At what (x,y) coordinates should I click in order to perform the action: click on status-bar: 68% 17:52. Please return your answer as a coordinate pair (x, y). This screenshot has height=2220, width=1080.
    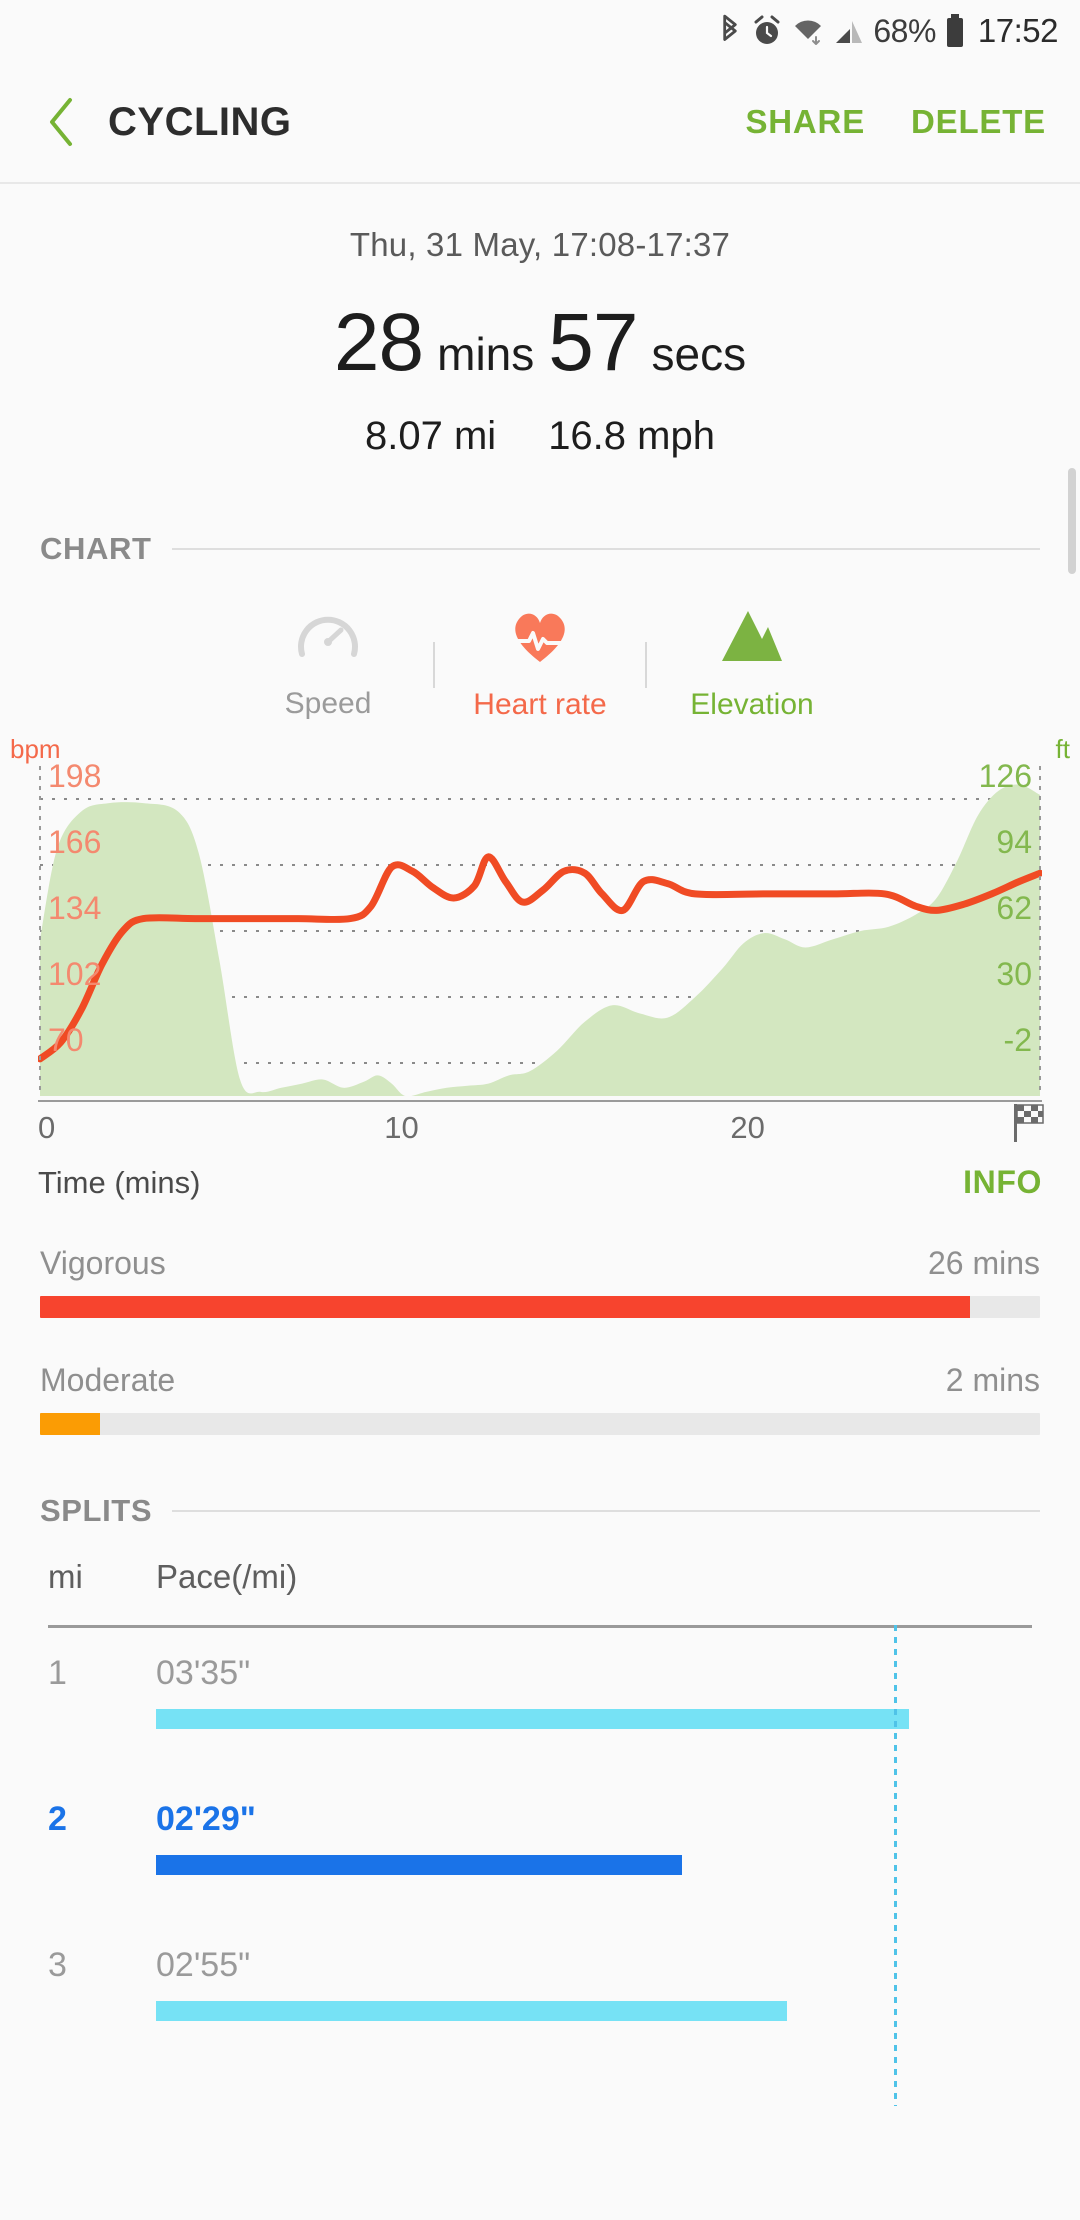
    Looking at the image, I should click on (540, 31).